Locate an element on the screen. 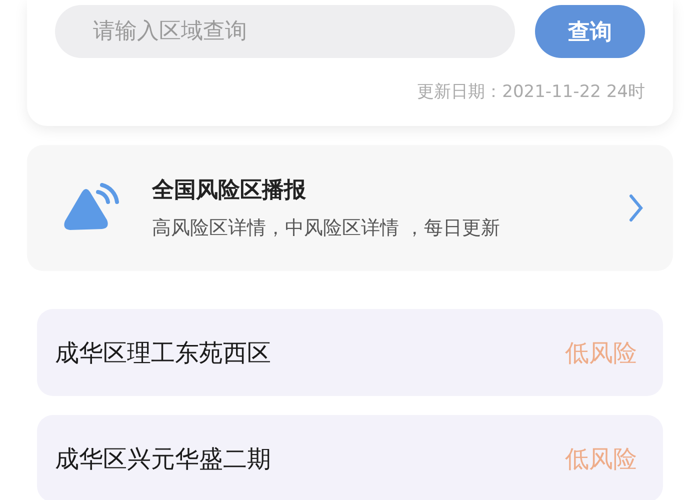 The height and width of the screenshot is (500, 700). area-name: 成华区兴元华盛二期 is located at coordinates (163, 459).